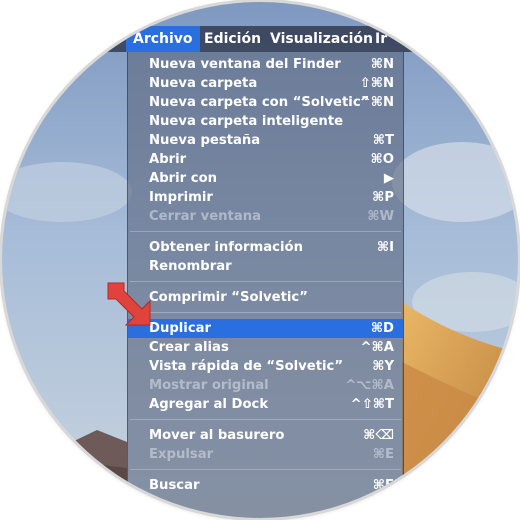 The height and width of the screenshot is (520, 520). I want to click on menu-item-obtener-informacion: Obtener información ⌘I, so click(265, 247).